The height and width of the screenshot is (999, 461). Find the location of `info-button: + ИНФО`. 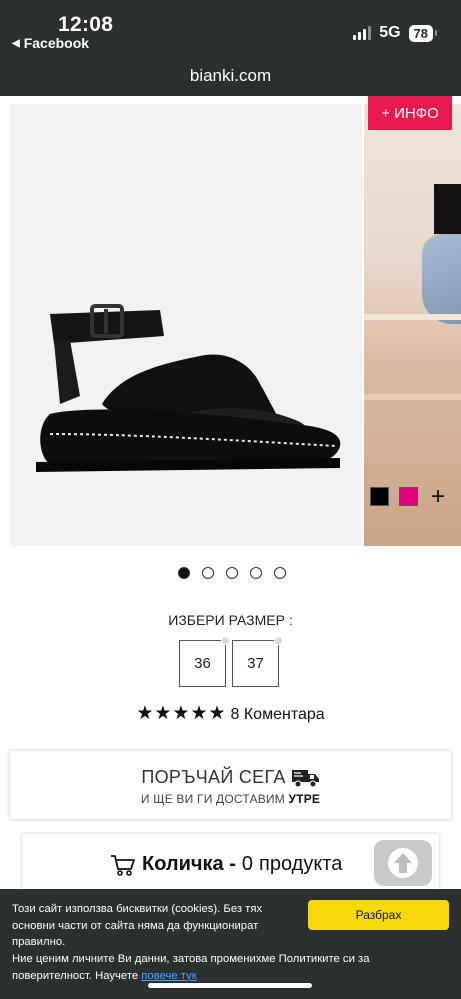

info-button: + ИНФО is located at coordinates (410, 113).